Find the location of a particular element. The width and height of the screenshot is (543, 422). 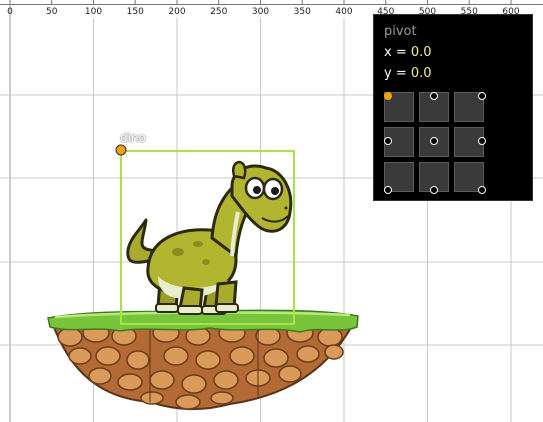

pivot-x-value: 0.0 is located at coordinates (421, 52).